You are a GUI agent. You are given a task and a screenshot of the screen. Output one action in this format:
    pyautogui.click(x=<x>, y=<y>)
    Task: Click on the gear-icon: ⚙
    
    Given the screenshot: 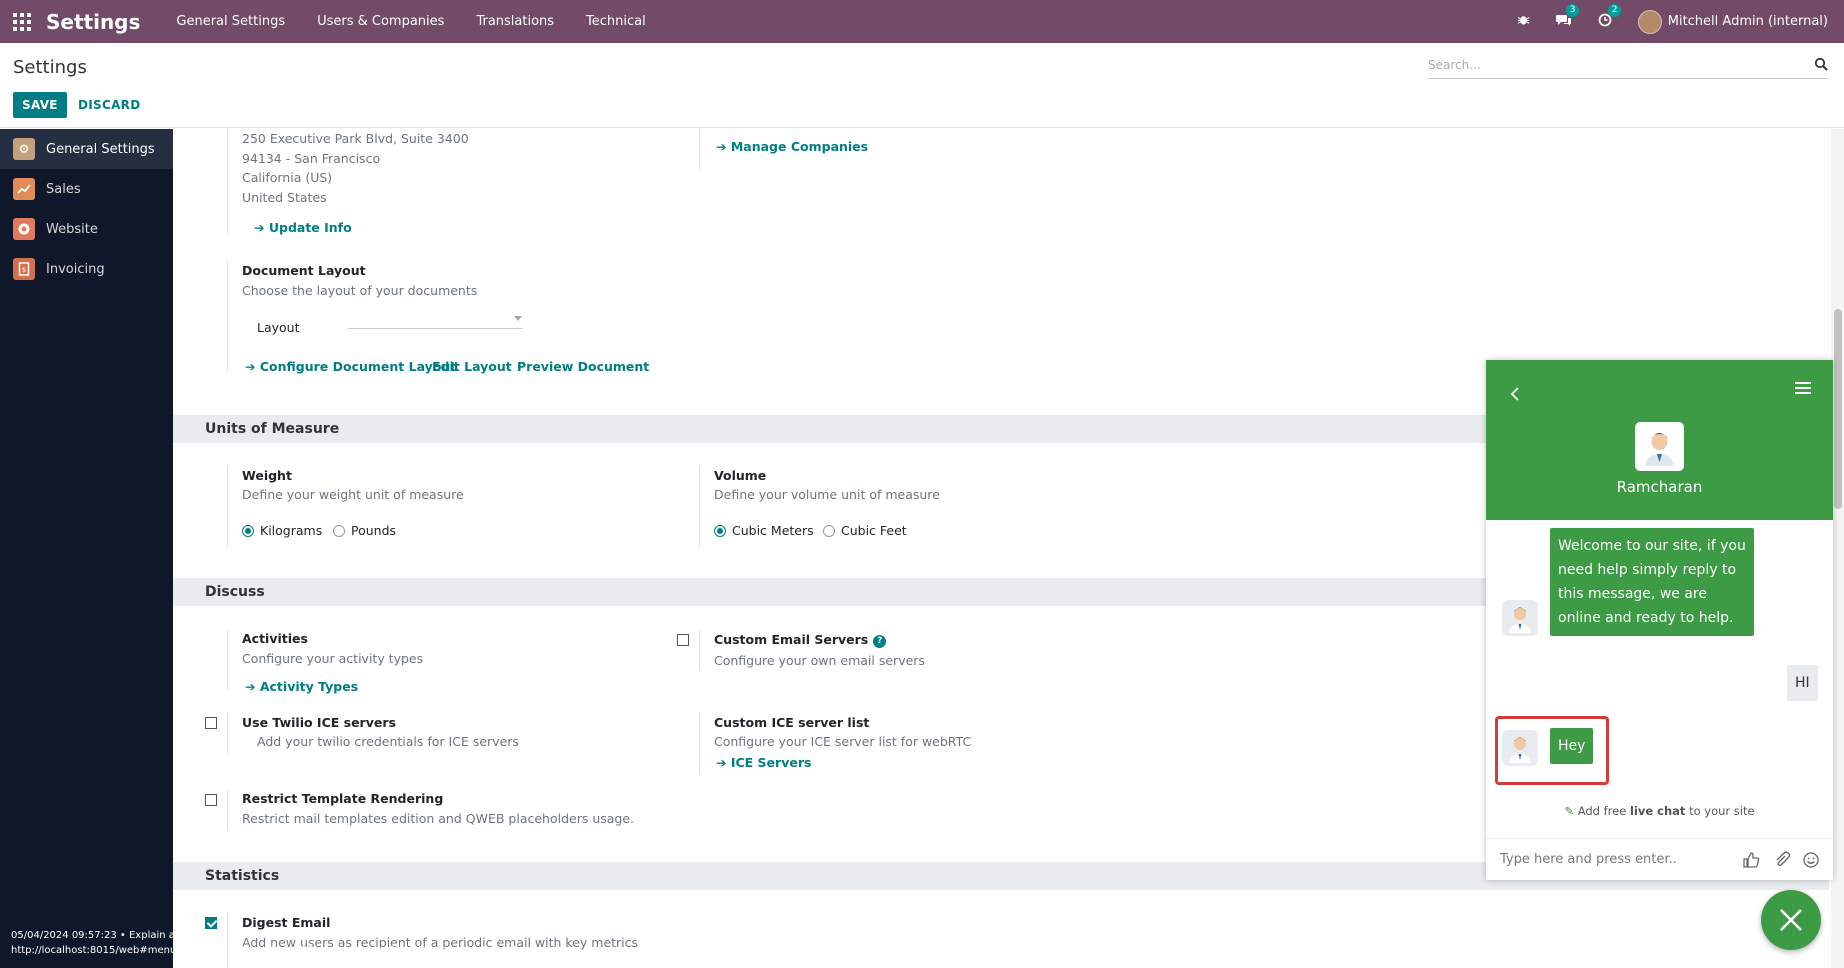 What is the action you would take?
    pyautogui.click(x=24, y=149)
    